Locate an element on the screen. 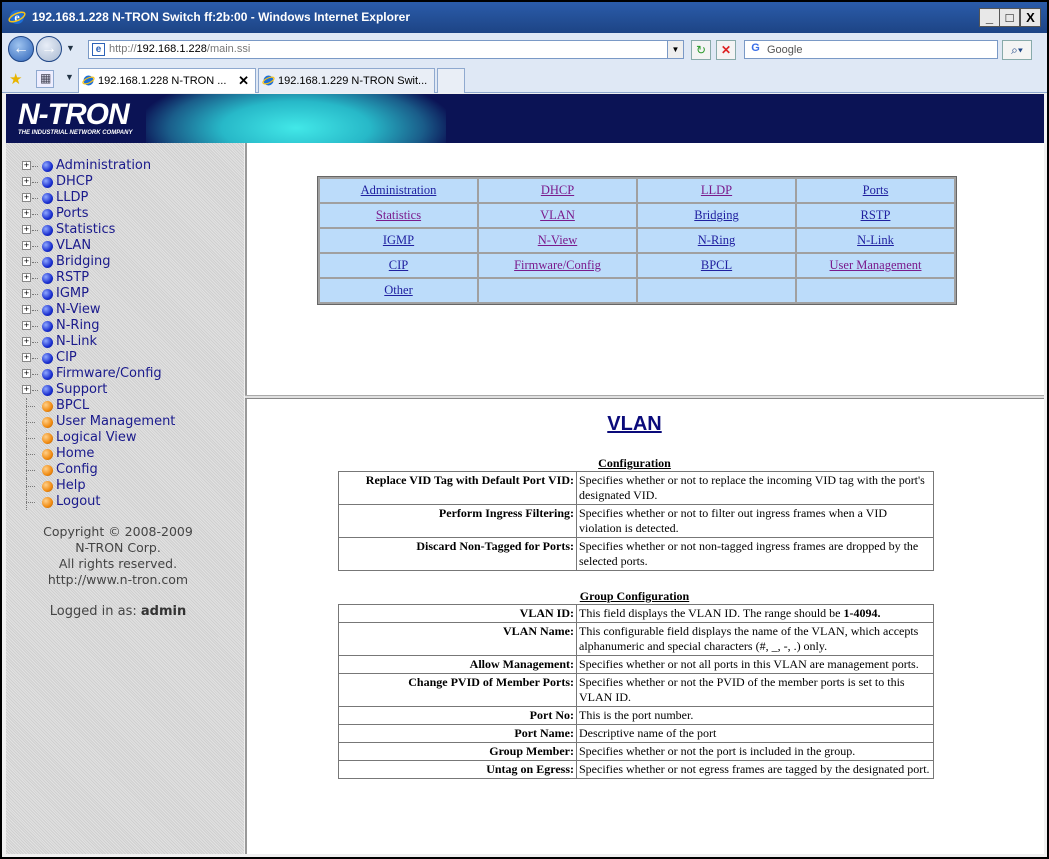 This screenshot has height=859, width=1049. nav-grid-link-dhcp: DHCP is located at coordinates (557, 190).